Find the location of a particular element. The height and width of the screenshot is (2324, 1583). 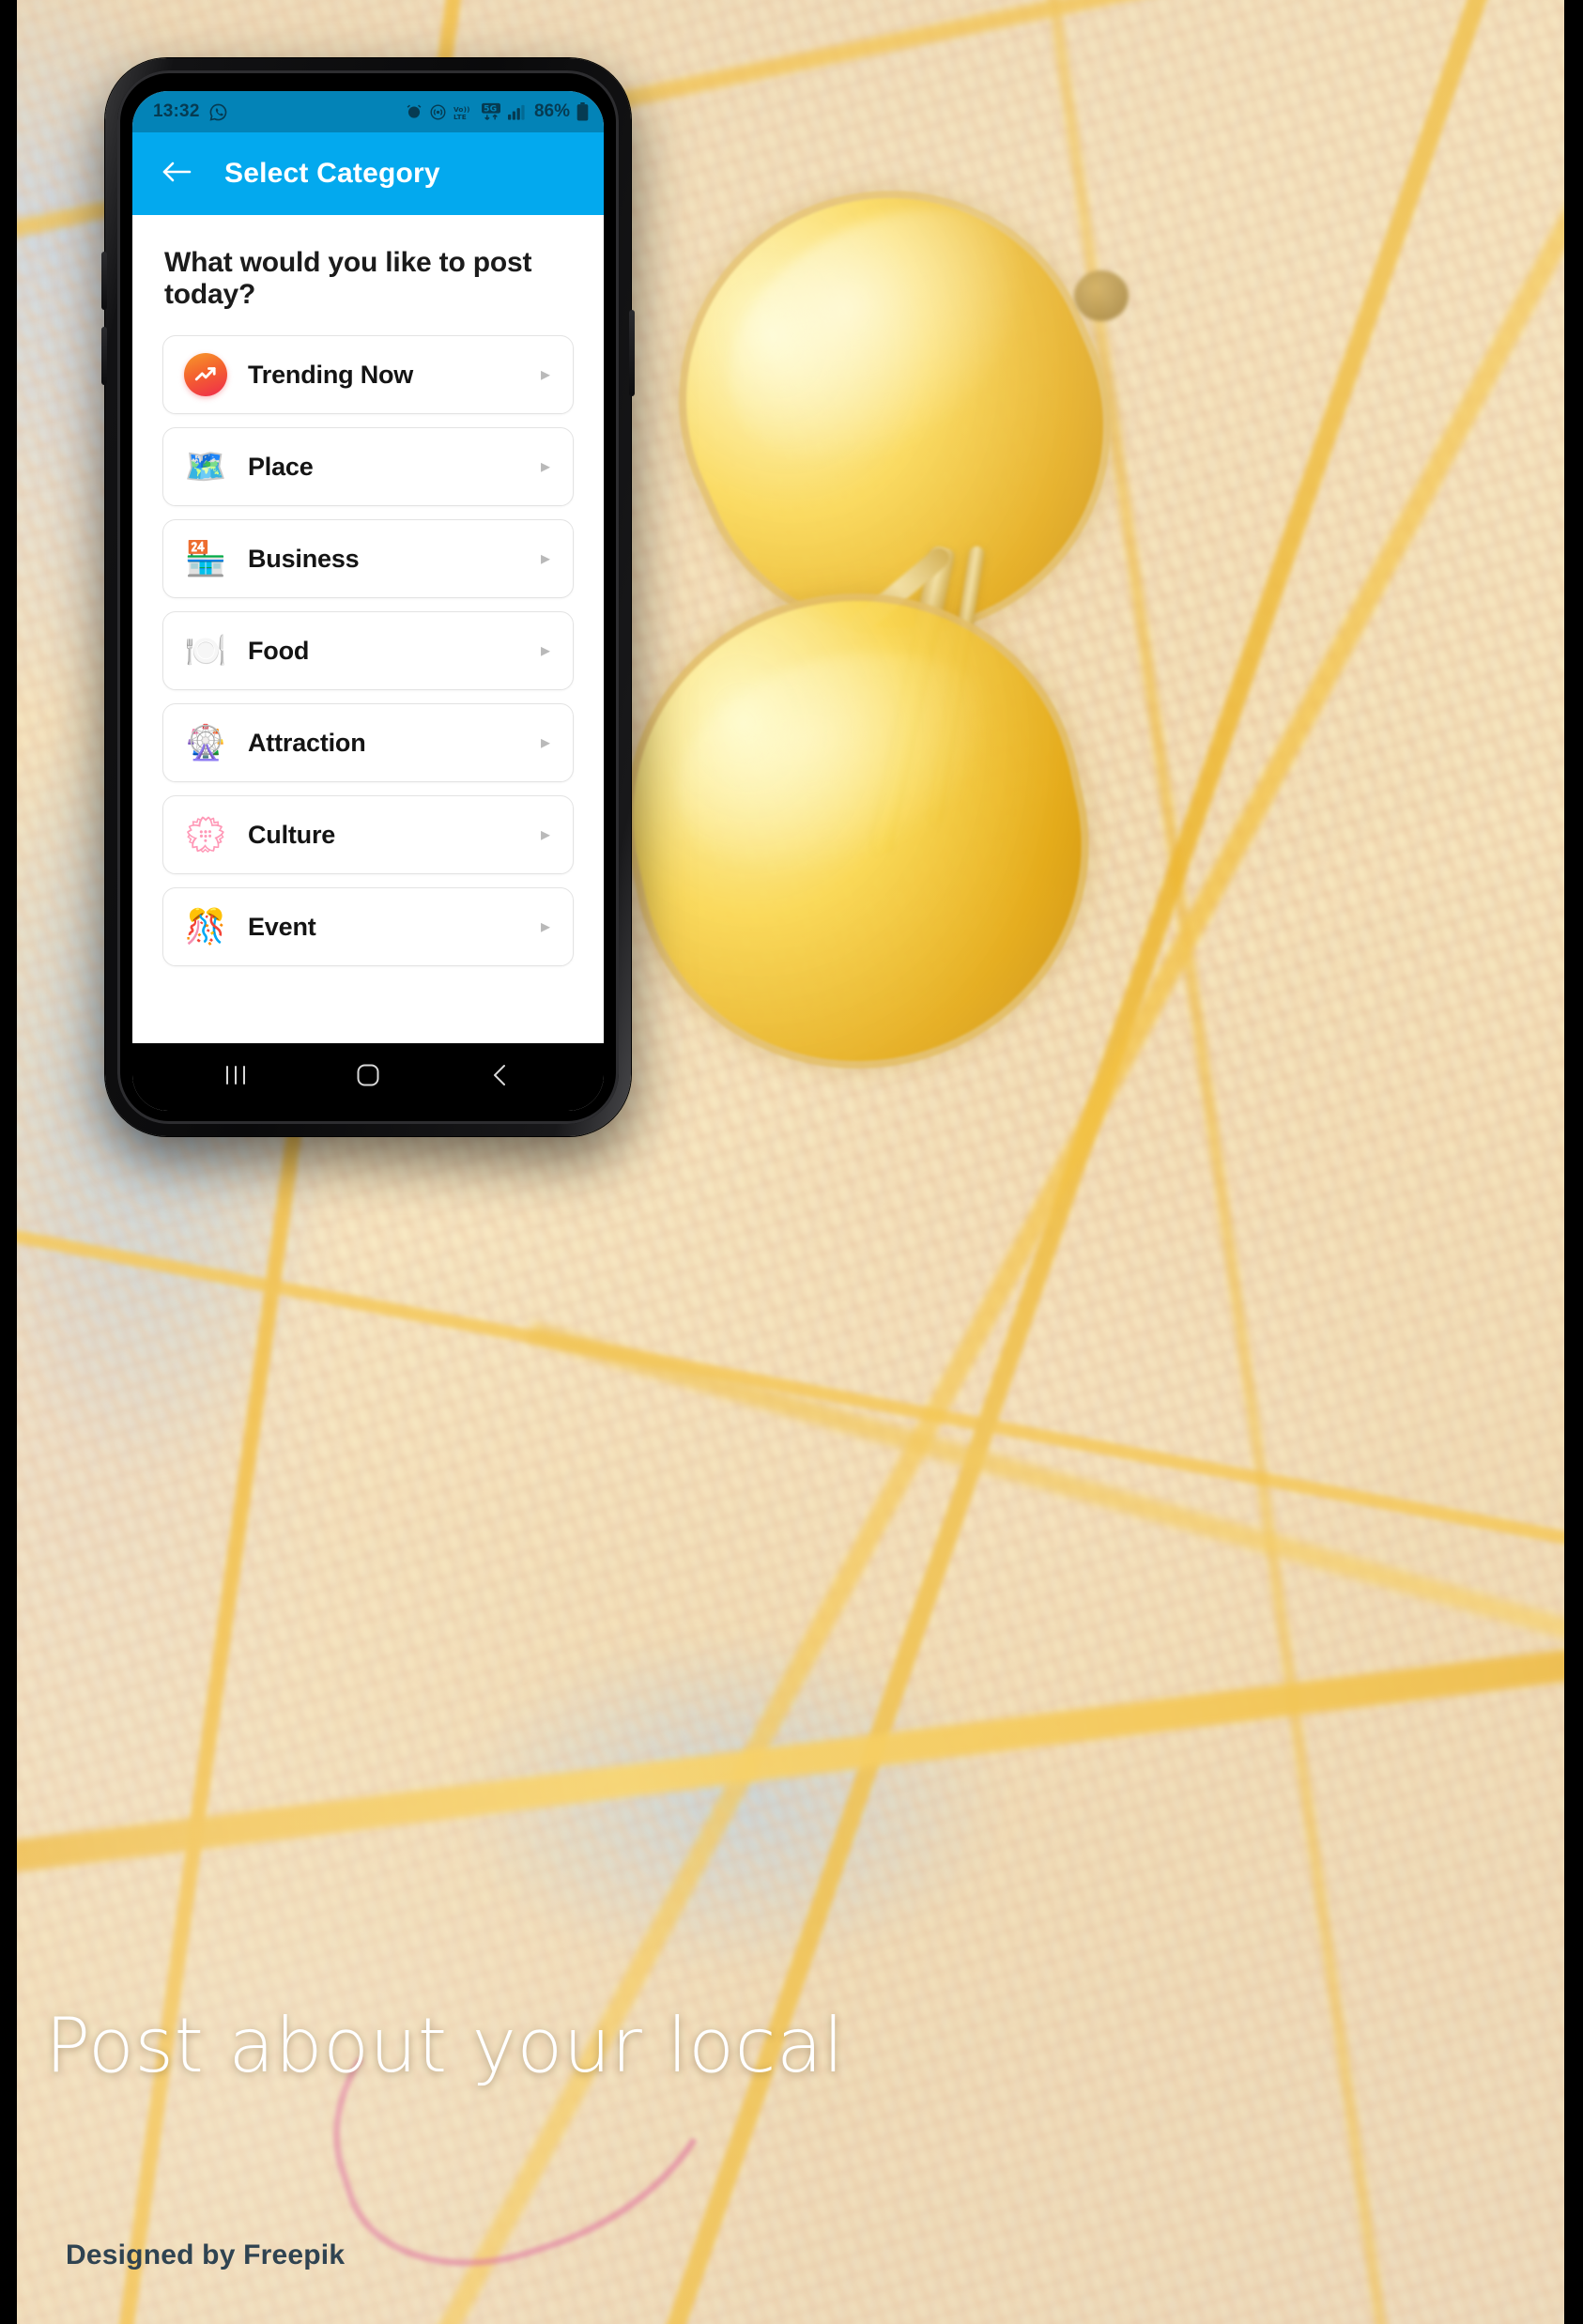

bunting-crowd-icon: 🎊 is located at coordinates (205, 926).